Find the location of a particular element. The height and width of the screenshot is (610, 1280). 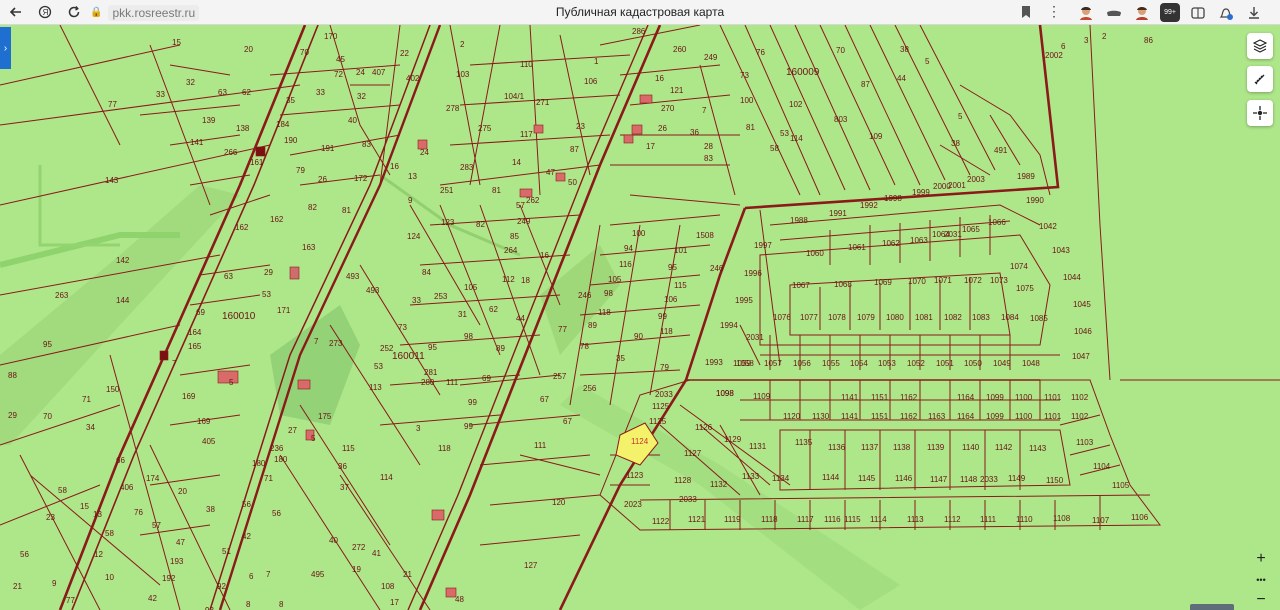

parcel-number-label: 264 is located at coordinates (511, 250).